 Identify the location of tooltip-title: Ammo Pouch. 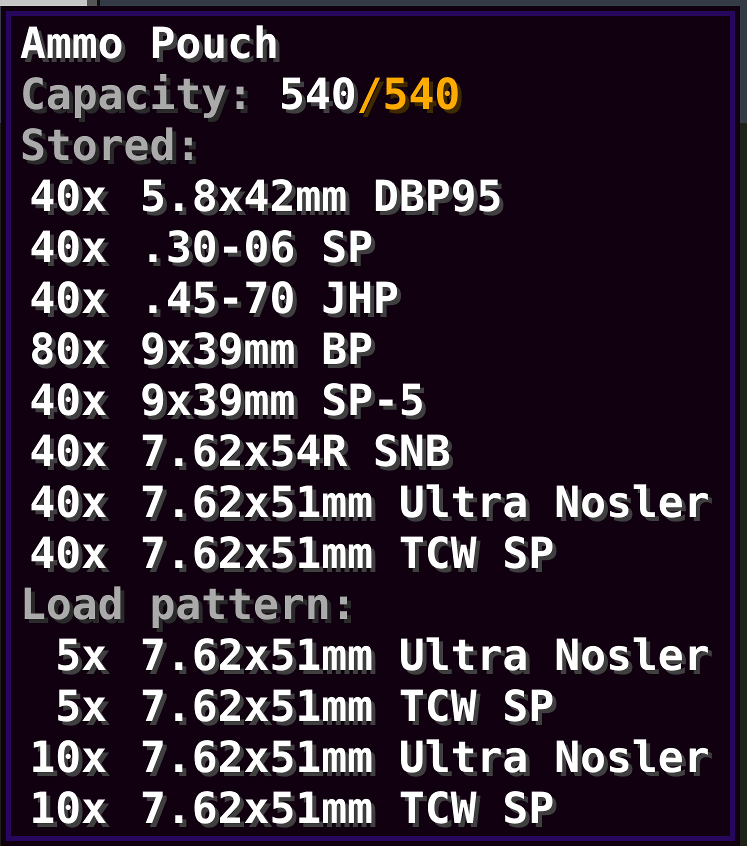
(149, 44).